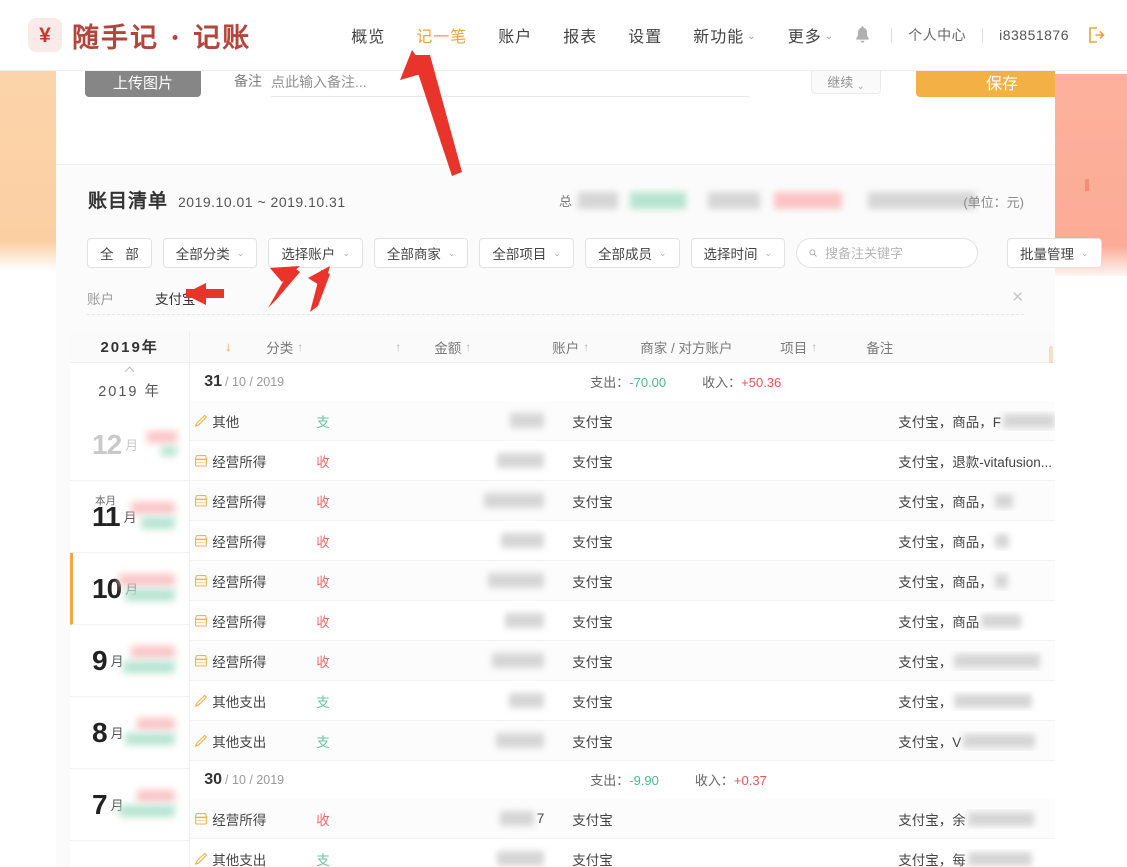 The width and height of the screenshot is (1127, 867). What do you see at coordinates (580, 35) in the screenshot?
I see `nav-item-report: 报表` at bounding box center [580, 35].